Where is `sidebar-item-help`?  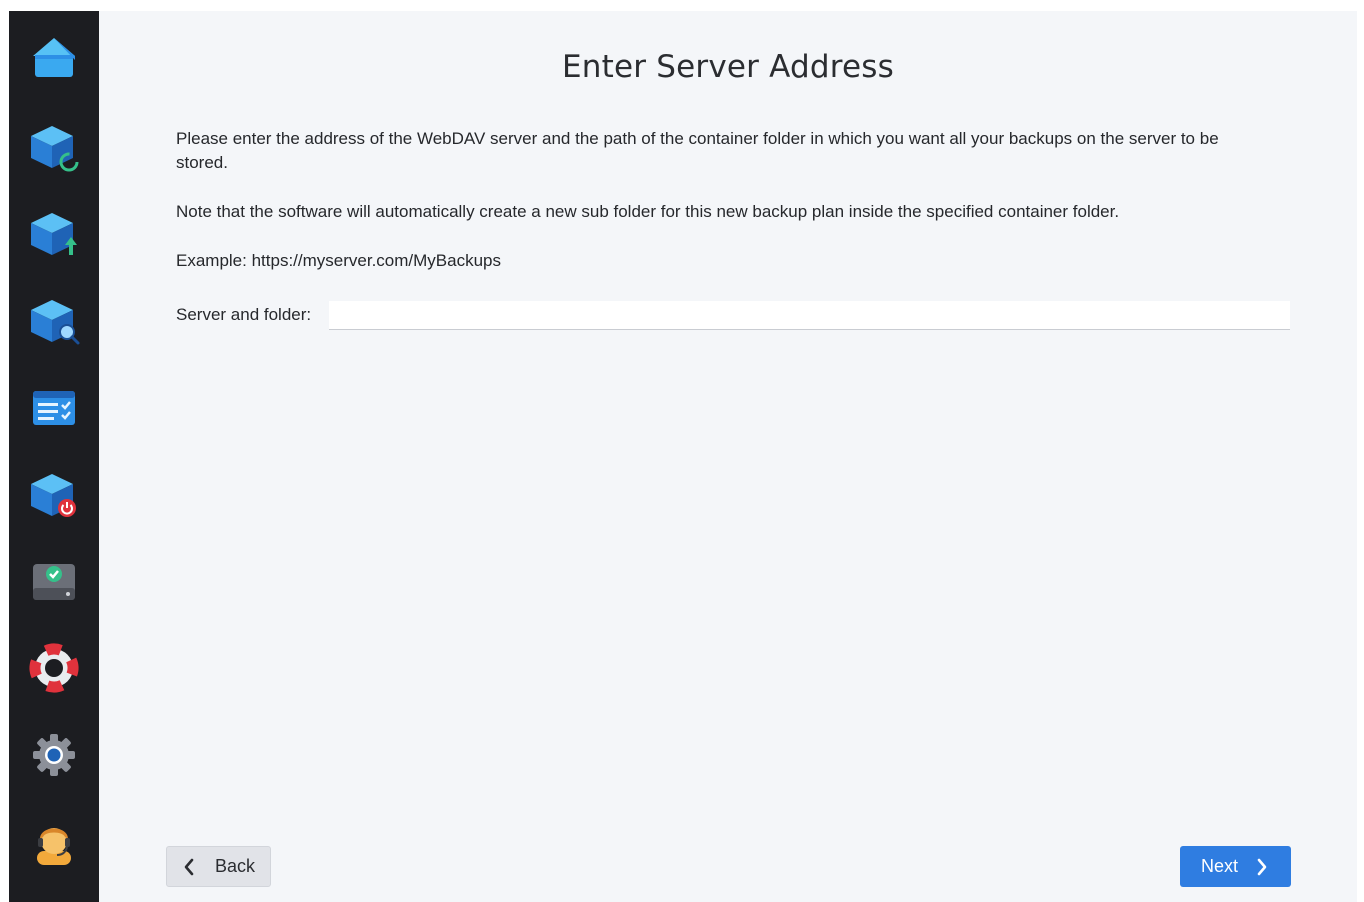
sidebar-item-help is located at coordinates (54, 684).